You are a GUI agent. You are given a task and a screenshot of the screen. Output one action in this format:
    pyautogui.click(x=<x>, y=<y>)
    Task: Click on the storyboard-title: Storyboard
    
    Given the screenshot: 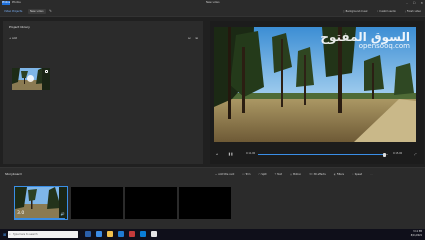 What is the action you would take?
    pyautogui.click(x=13, y=174)
    